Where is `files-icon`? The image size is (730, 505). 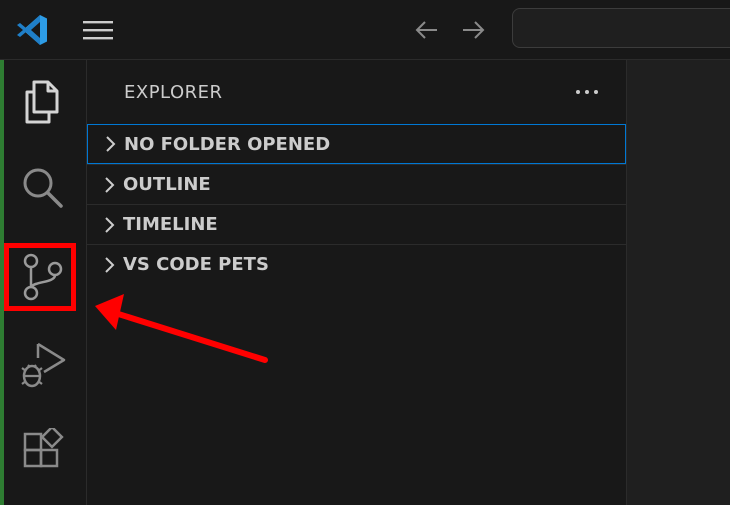 files-icon is located at coordinates (42, 102).